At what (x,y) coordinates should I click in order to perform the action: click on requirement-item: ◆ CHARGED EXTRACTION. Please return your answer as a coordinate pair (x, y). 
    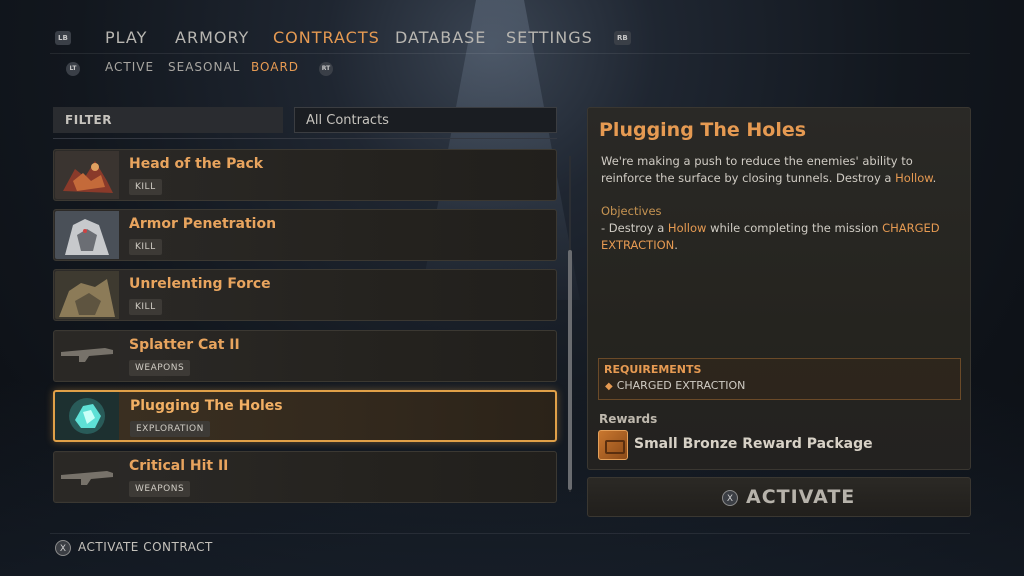
    Looking at the image, I should click on (675, 385).